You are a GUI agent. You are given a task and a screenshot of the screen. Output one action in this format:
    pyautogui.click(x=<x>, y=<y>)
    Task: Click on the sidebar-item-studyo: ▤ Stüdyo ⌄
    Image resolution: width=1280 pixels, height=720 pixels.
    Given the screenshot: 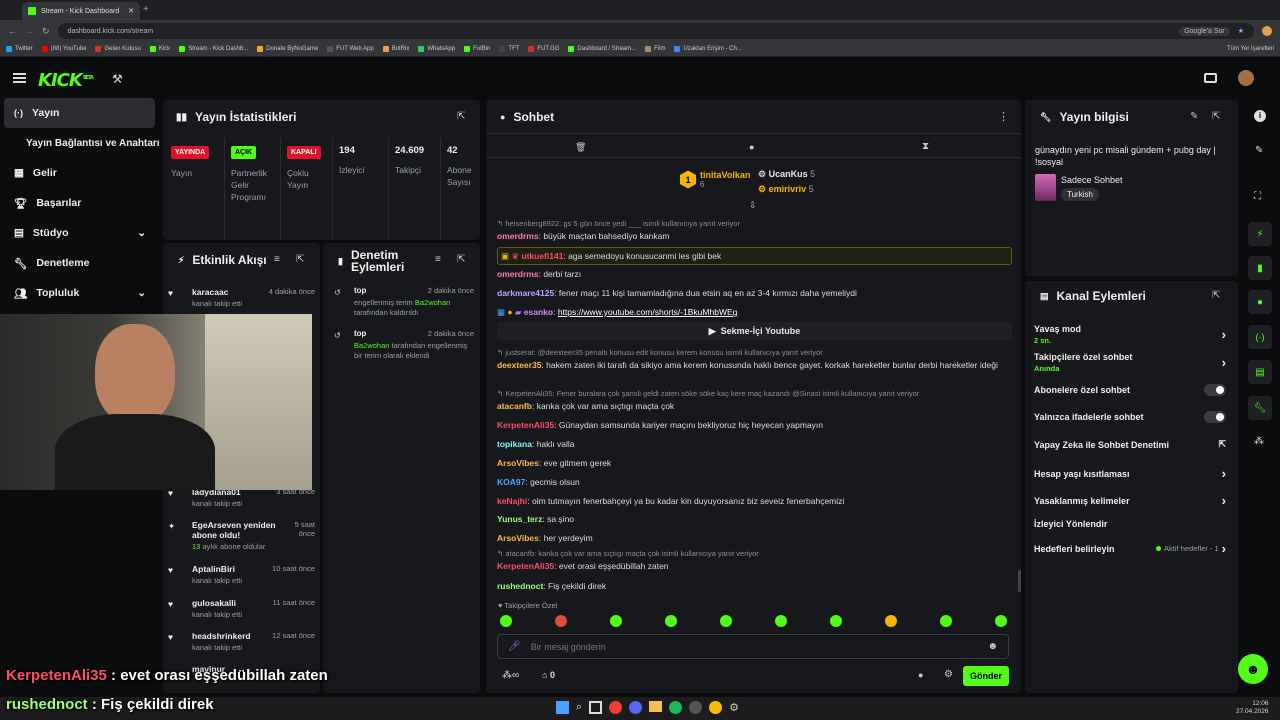 What is the action you would take?
    pyautogui.click(x=80, y=233)
    